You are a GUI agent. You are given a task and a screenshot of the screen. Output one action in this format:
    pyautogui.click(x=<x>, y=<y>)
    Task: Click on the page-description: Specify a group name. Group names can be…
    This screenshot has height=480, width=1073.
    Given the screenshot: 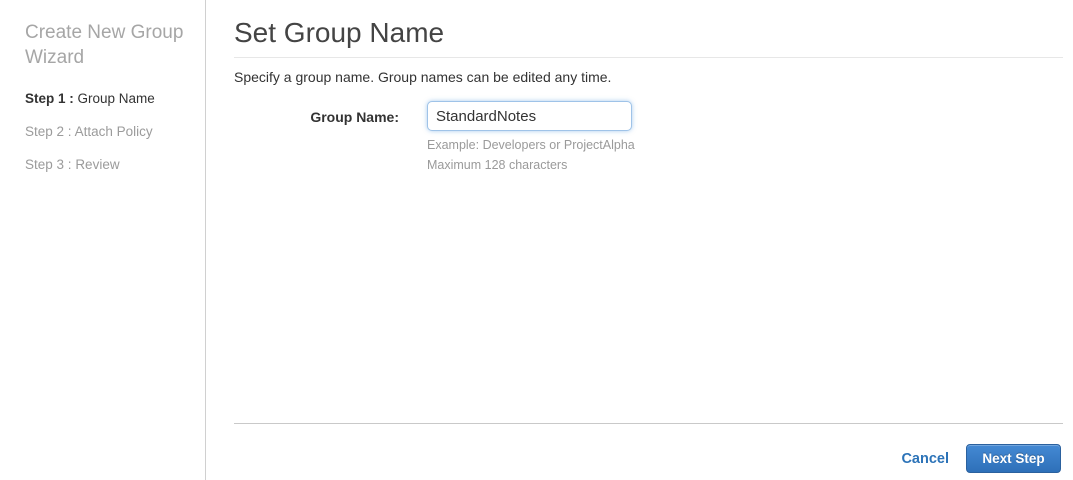 What is the action you would take?
    pyautogui.click(x=423, y=77)
    